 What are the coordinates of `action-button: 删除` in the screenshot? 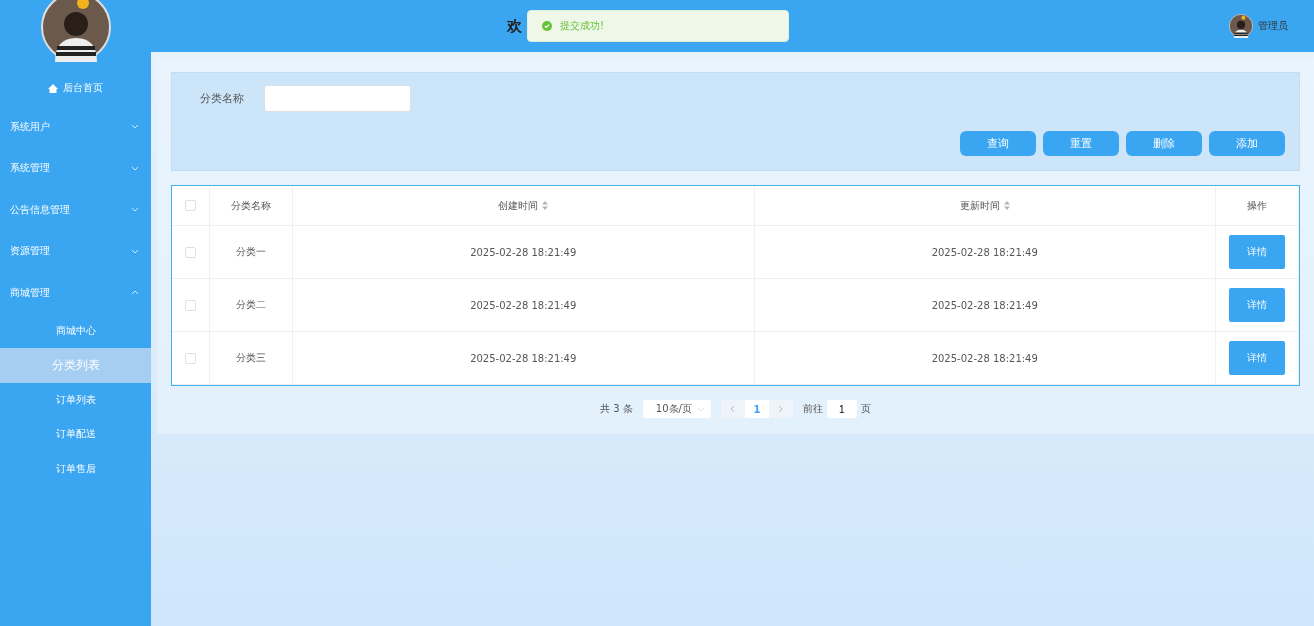 It's located at (1164, 143).